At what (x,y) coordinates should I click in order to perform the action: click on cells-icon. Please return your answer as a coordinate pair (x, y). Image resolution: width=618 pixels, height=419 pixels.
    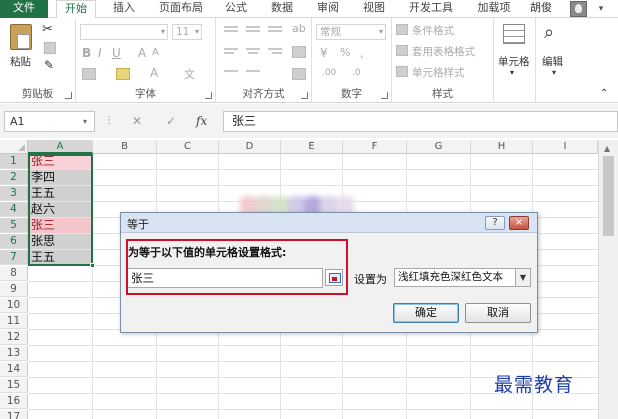
    Looking at the image, I should click on (514, 34).